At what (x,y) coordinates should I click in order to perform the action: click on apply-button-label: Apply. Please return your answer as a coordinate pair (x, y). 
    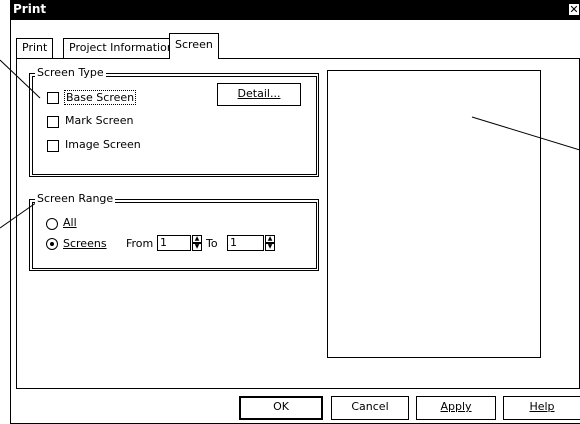
    Looking at the image, I should click on (456, 406).